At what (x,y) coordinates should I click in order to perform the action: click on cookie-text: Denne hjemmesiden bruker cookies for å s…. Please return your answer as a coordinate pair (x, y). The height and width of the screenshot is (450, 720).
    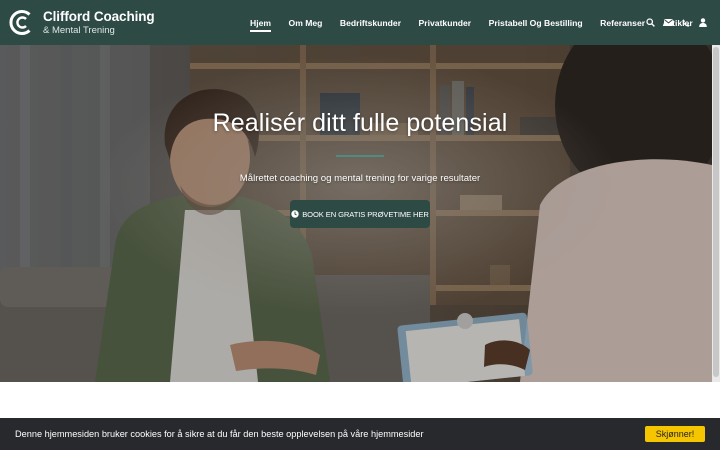
    Looking at the image, I should click on (219, 434).